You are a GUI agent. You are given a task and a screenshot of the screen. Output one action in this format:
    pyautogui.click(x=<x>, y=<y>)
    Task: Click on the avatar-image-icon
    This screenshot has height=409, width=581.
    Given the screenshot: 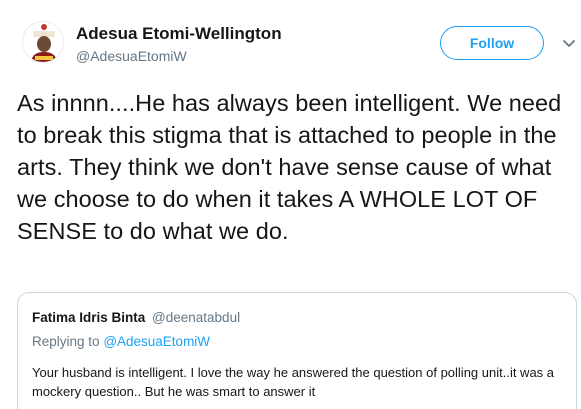 What is the action you would take?
    pyautogui.click(x=43, y=42)
    